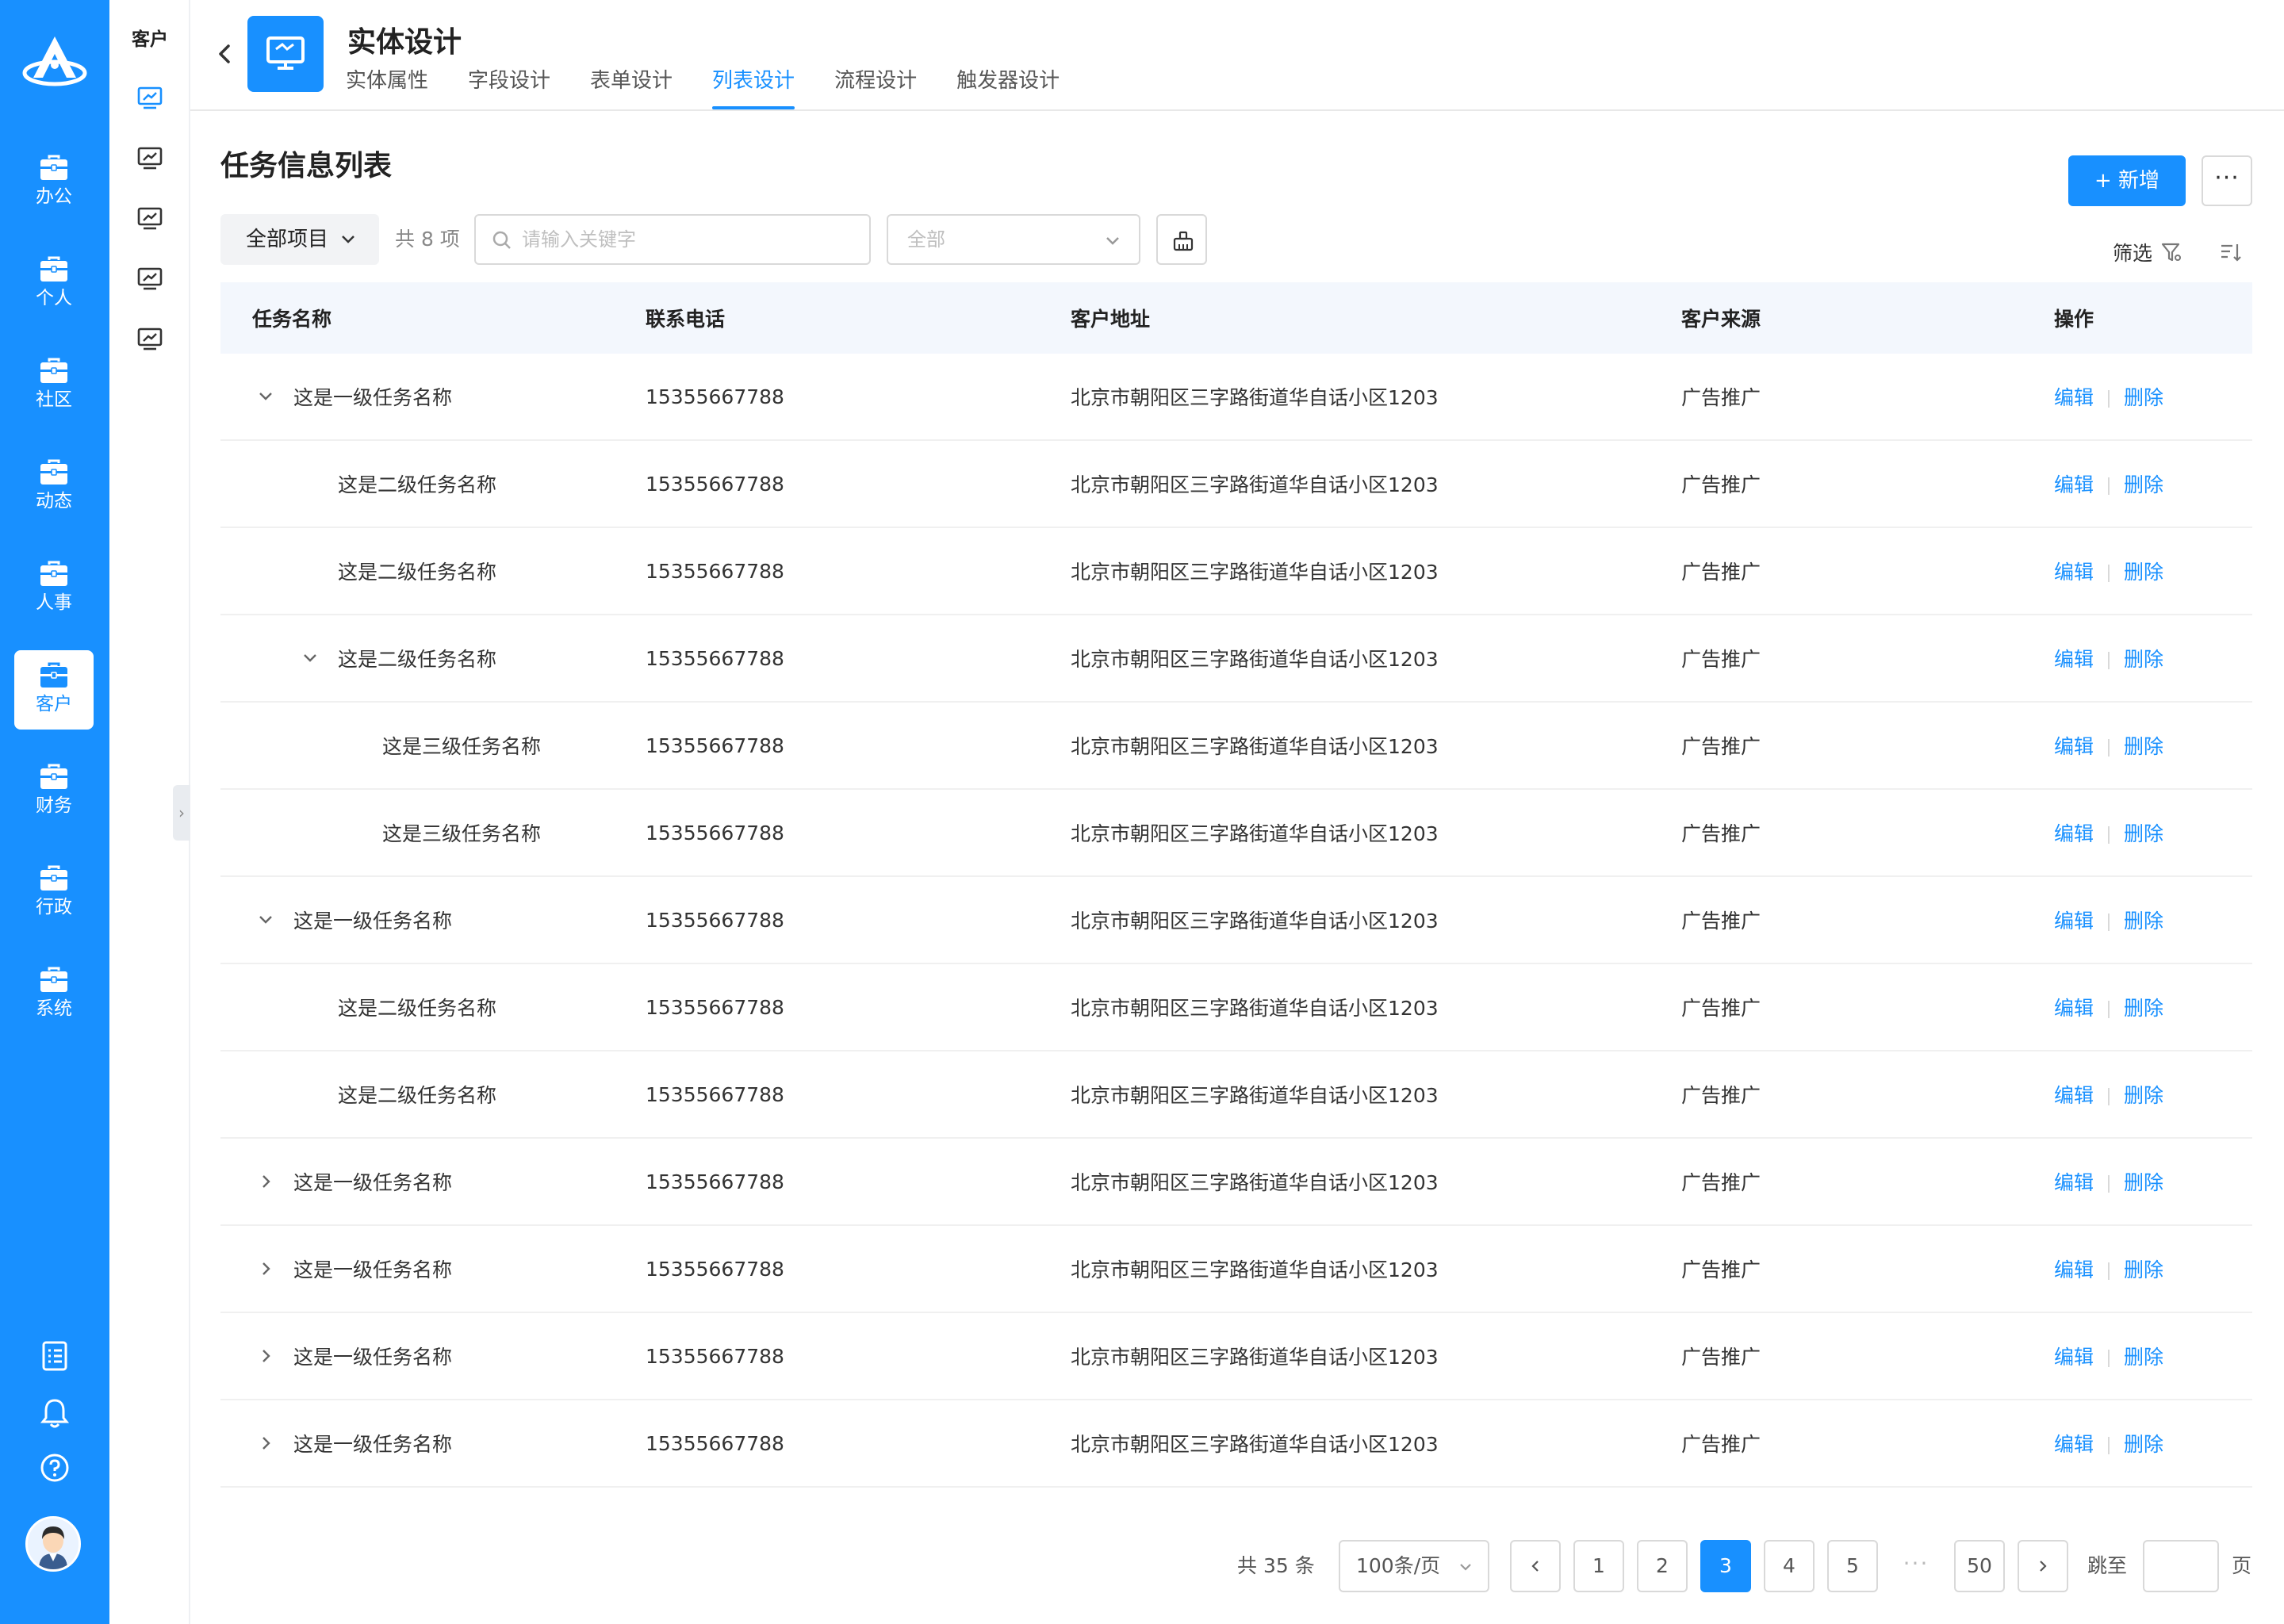 This screenshot has width=2284, height=1624. I want to click on page-button-2: 2, so click(1662, 1566).